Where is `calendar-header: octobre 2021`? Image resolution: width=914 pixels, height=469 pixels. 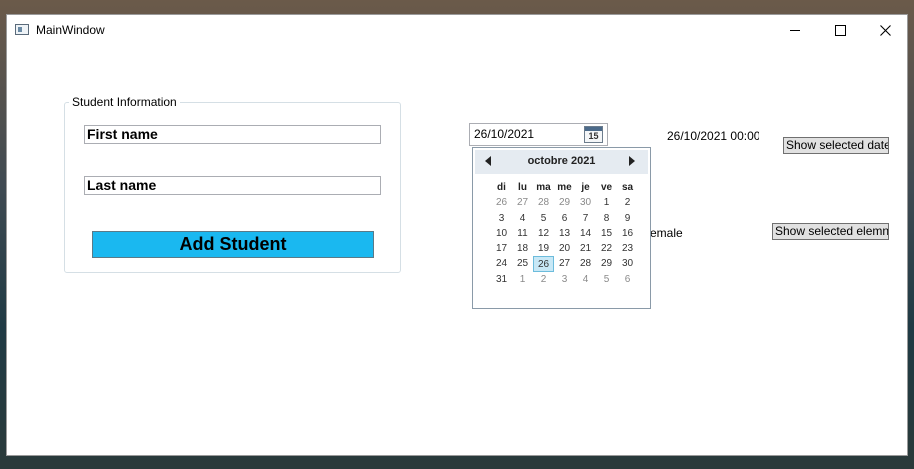
calendar-header: octobre 2021 is located at coordinates (561, 162).